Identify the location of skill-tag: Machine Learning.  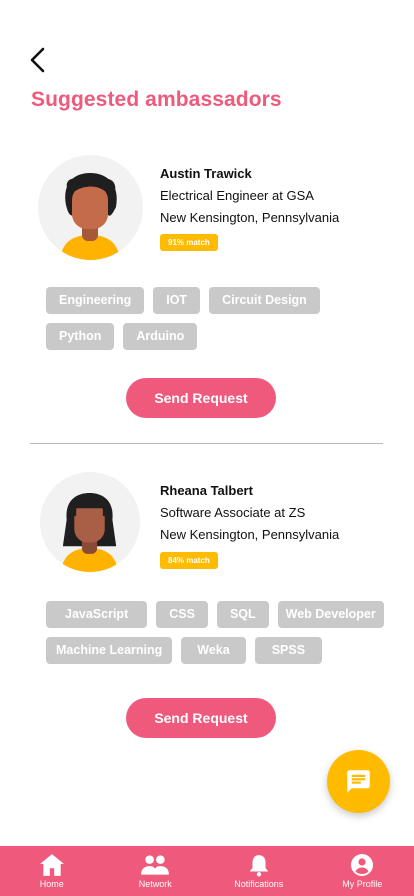
(109, 650).